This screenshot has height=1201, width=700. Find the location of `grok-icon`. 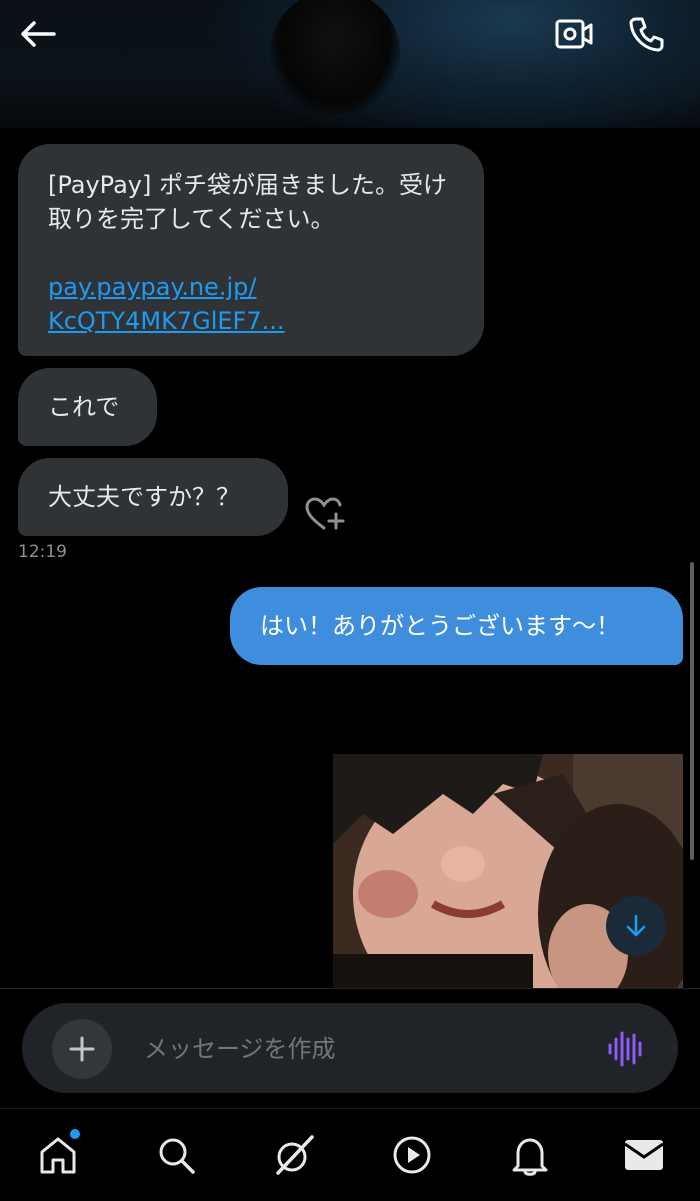

grok-icon is located at coordinates (295, 1155).